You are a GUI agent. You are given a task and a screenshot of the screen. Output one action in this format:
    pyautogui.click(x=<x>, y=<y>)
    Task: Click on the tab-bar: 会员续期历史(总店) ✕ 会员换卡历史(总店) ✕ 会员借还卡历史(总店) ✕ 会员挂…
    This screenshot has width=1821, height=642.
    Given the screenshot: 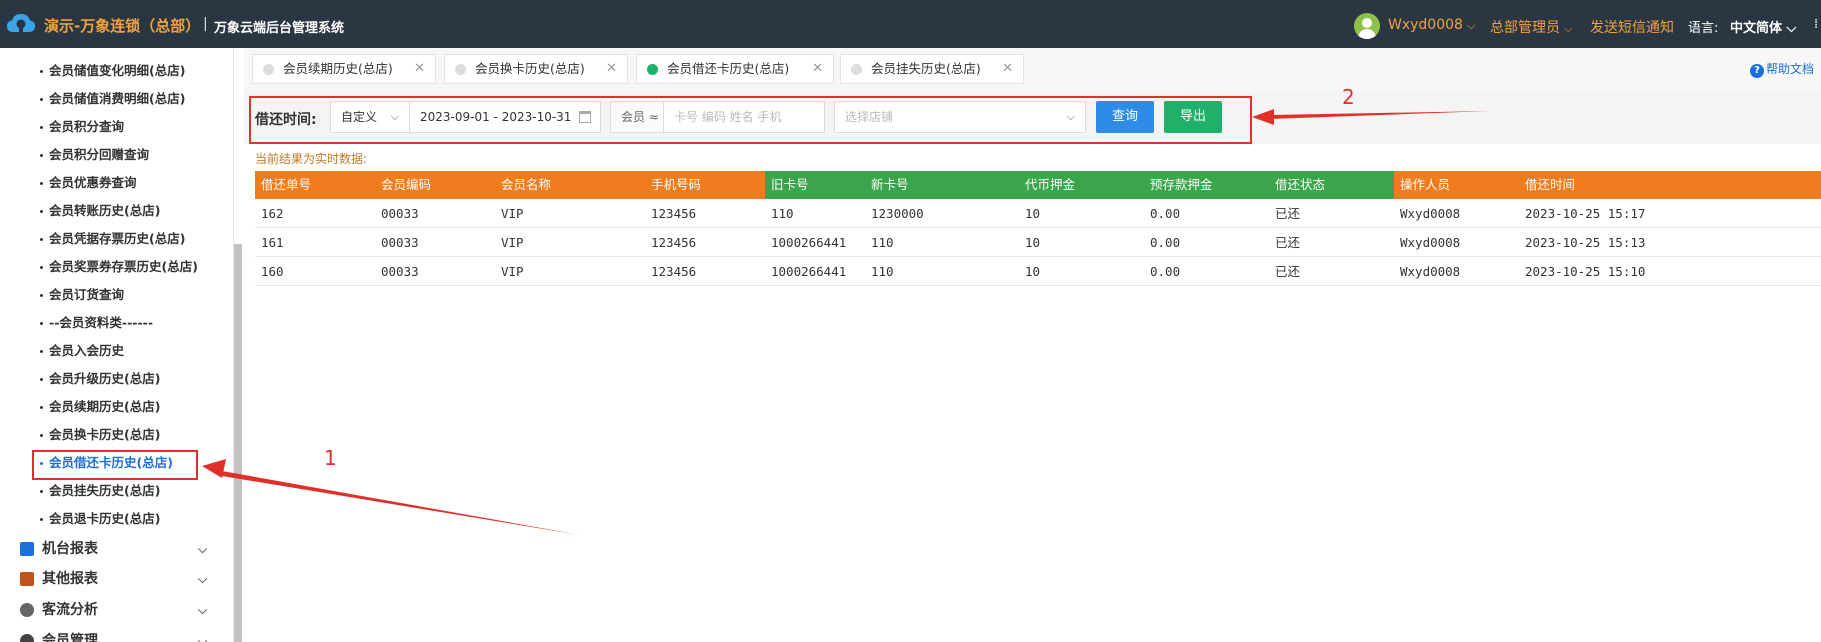 What is the action you would take?
    pyautogui.click(x=1032, y=70)
    